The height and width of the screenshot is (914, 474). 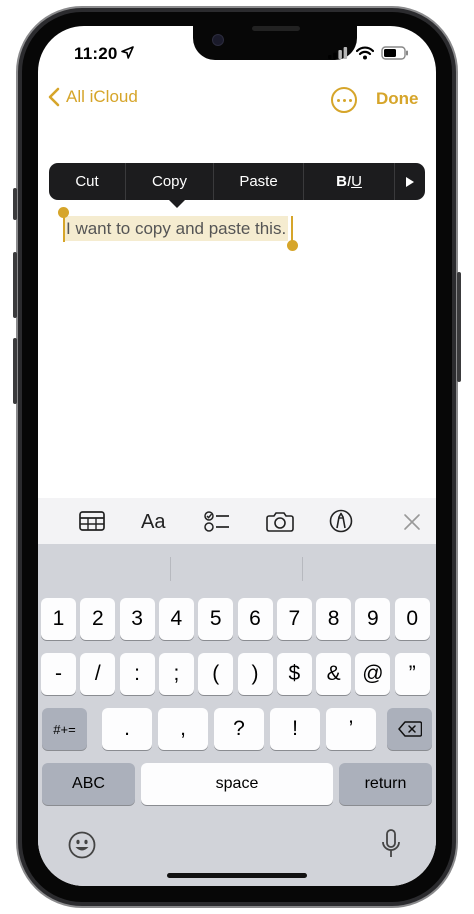 What do you see at coordinates (82, 845) in the screenshot?
I see `emoji-icon` at bounding box center [82, 845].